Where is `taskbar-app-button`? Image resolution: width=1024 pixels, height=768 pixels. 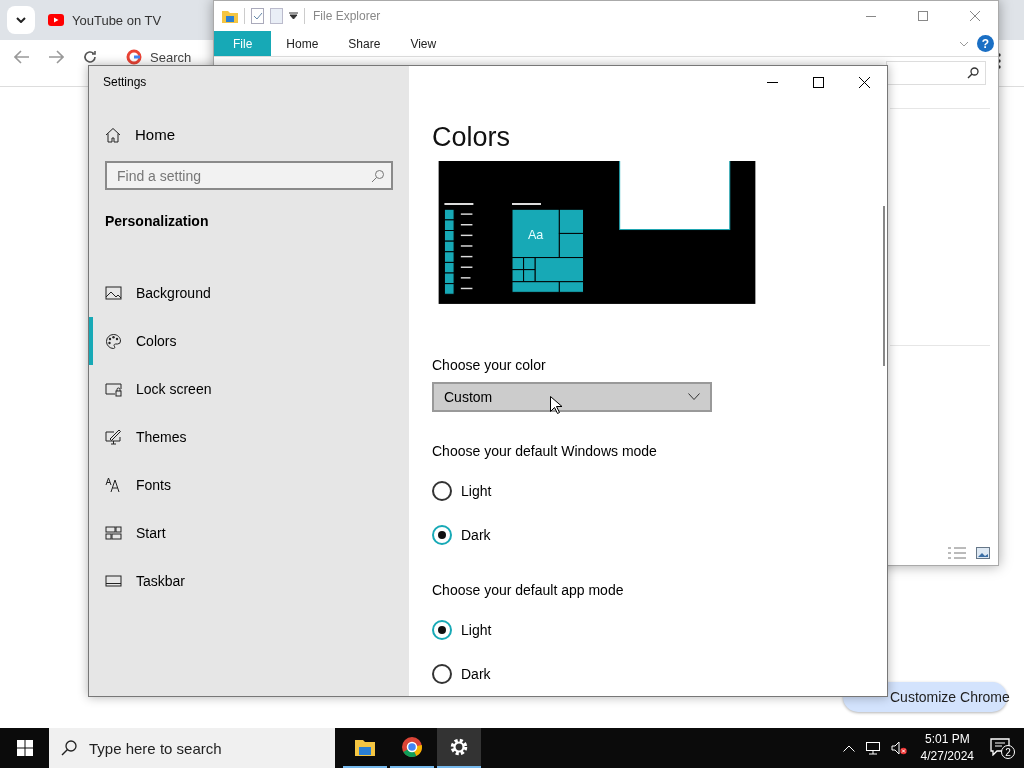
taskbar-app-button is located at coordinates (459, 748).